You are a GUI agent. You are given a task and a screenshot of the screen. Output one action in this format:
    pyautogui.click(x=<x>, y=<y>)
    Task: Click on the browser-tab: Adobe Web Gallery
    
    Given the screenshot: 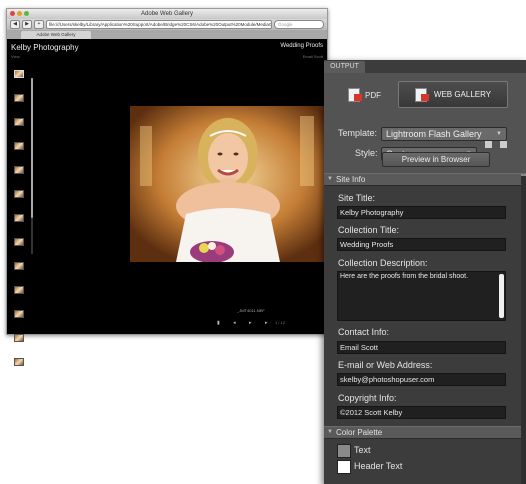 What is the action you would take?
    pyautogui.click(x=56, y=35)
    